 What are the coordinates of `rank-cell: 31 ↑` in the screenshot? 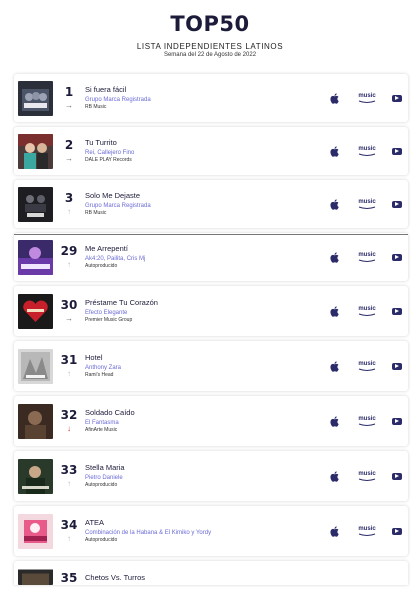 It's located at (69, 366).